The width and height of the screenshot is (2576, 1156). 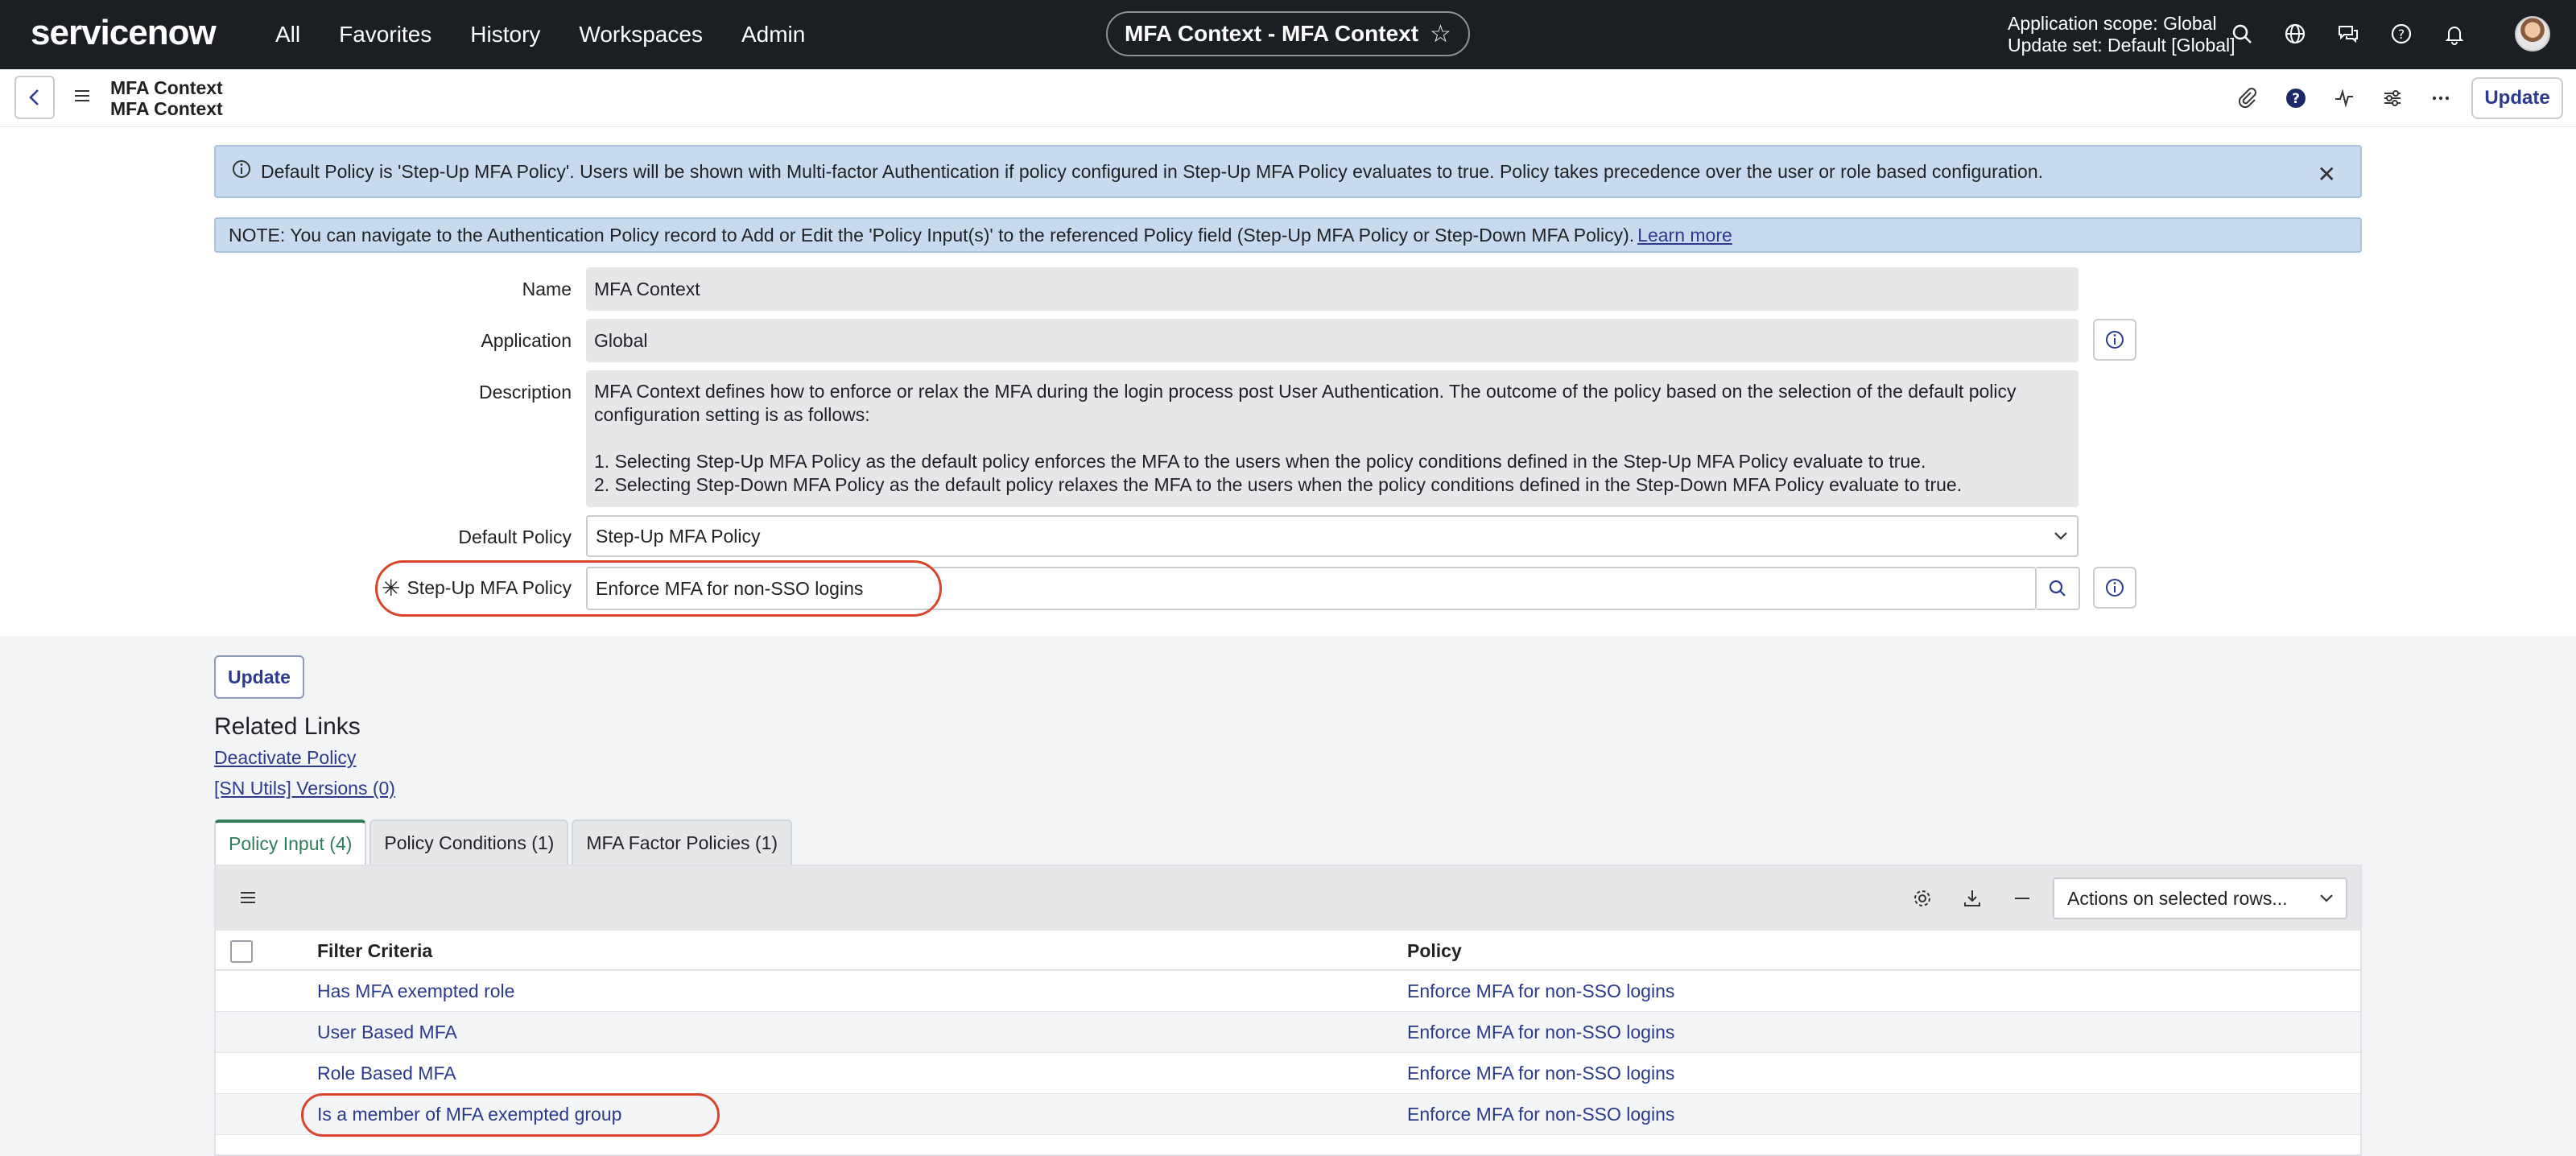 I want to click on select-all-checkbox, so click(x=242, y=951).